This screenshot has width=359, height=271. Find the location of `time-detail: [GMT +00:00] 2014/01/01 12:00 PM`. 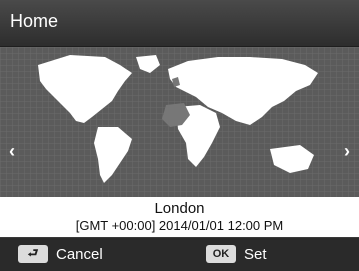

time-detail: [GMT +00:00] 2014/01/01 12:00 PM is located at coordinates (179, 225).